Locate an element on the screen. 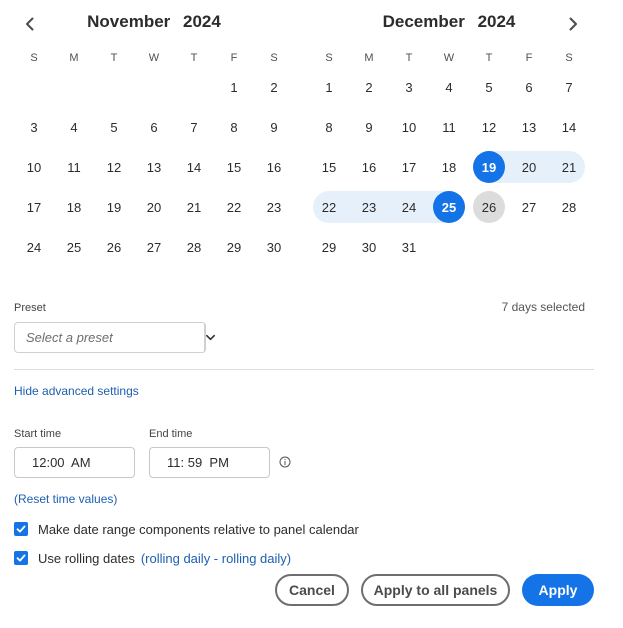 This screenshot has width=623, height=628. day-cell: 26 is located at coordinates (114, 247).